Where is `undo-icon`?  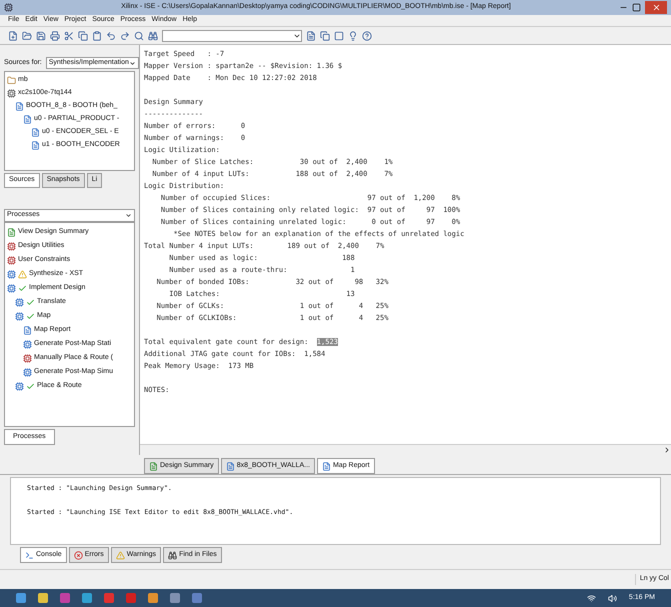
undo-icon is located at coordinates (111, 35).